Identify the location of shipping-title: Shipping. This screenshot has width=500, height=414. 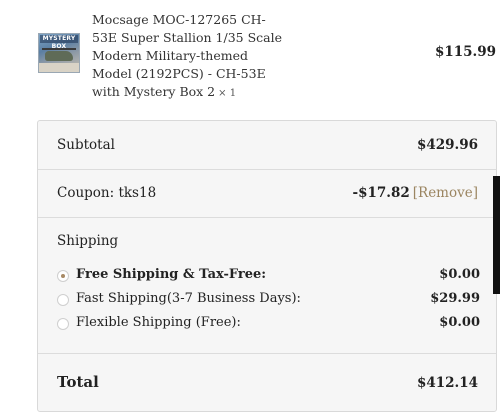
(88, 241).